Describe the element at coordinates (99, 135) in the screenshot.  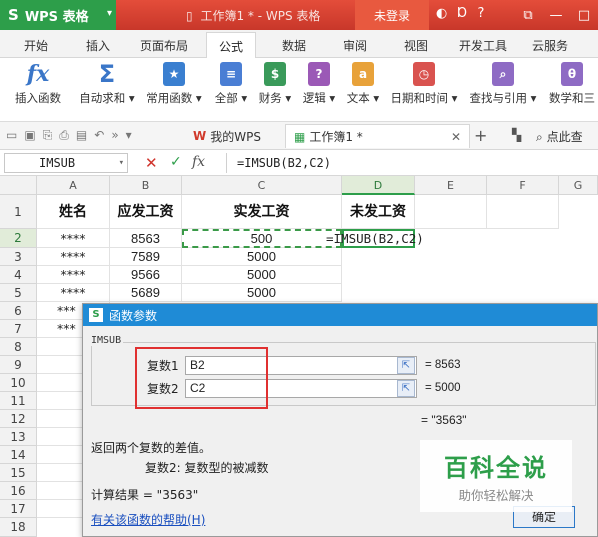
I see `undo-icon: ↶` at that location.